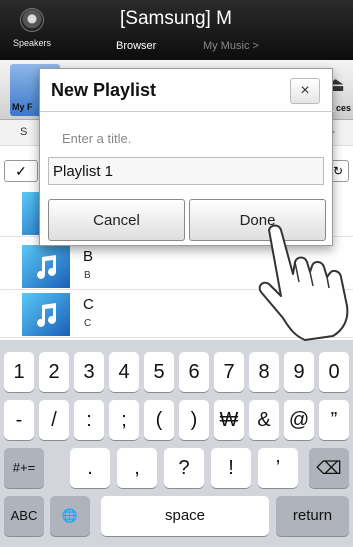 Image resolution: width=353 pixels, height=547 pixels. What do you see at coordinates (176, 372) in the screenshot?
I see `keyboard-row-1: 1 2 3 4 5 6 7 8 9 0` at bounding box center [176, 372].